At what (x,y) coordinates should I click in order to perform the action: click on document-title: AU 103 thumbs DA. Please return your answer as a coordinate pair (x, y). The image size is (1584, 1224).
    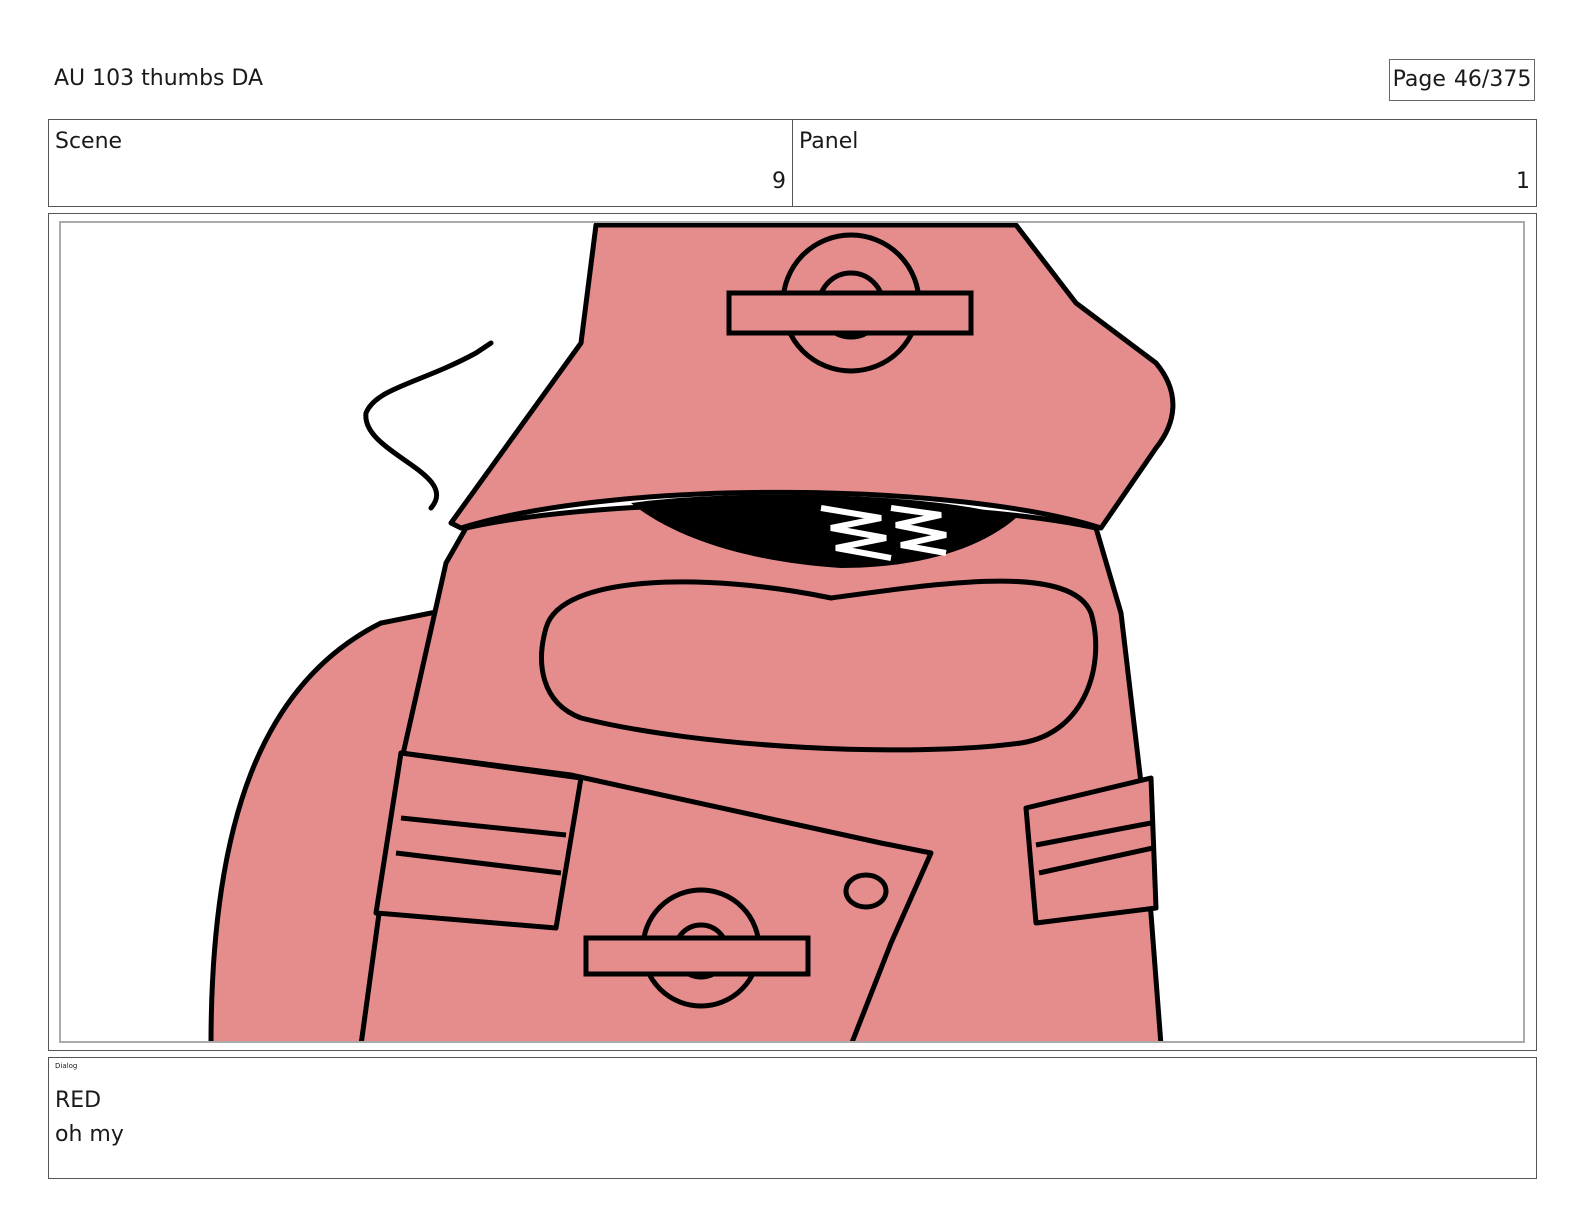
    Looking at the image, I should click on (159, 78).